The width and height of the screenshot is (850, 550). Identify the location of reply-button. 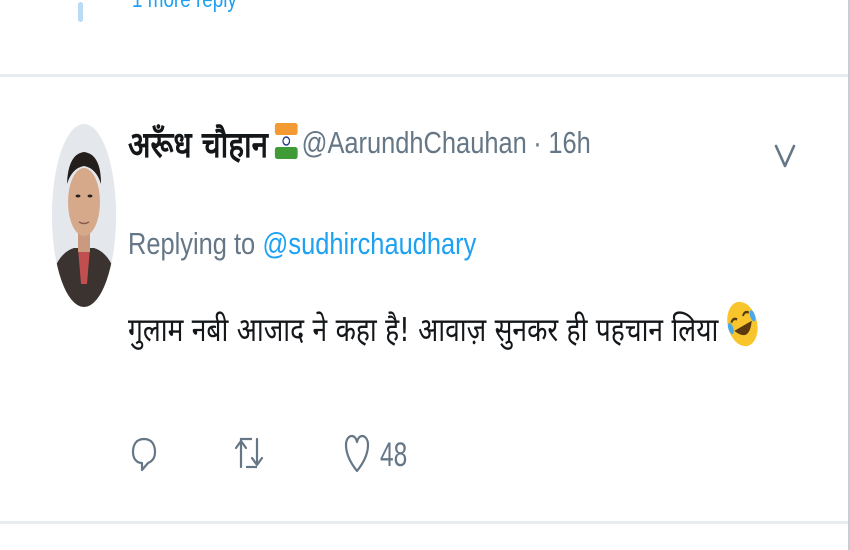
(144, 455).